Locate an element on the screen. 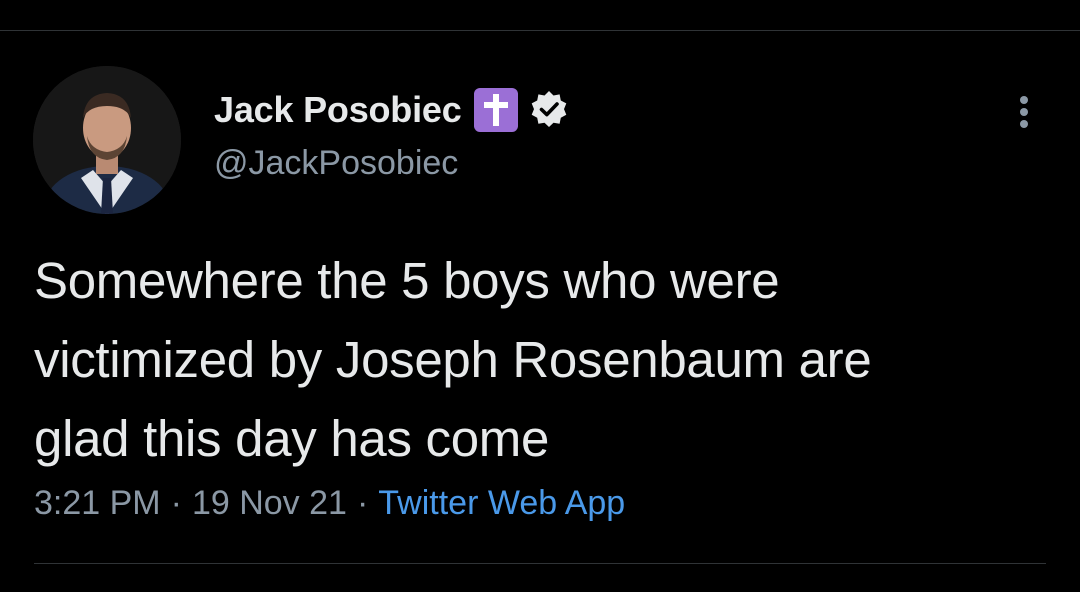 The image size is (1080, 592). bottom-divider is located at coordinates (540, 563).